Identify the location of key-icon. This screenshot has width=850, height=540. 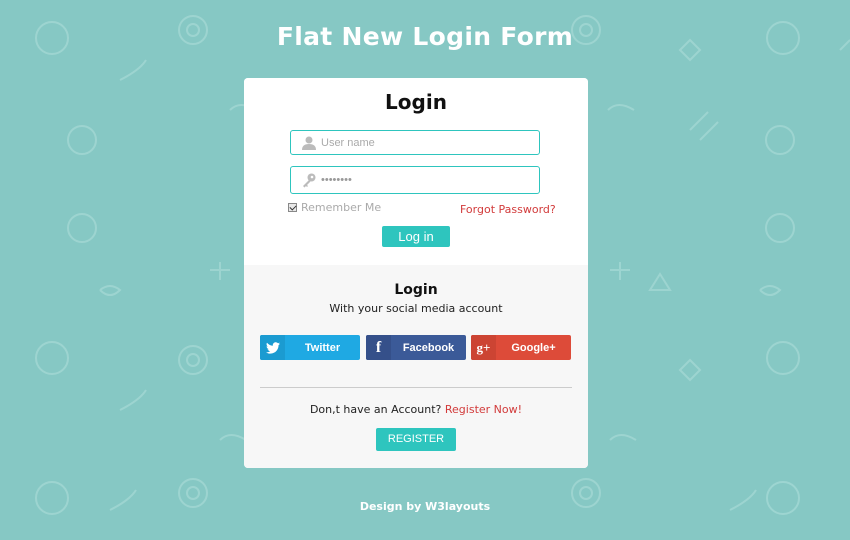
(309, 180).